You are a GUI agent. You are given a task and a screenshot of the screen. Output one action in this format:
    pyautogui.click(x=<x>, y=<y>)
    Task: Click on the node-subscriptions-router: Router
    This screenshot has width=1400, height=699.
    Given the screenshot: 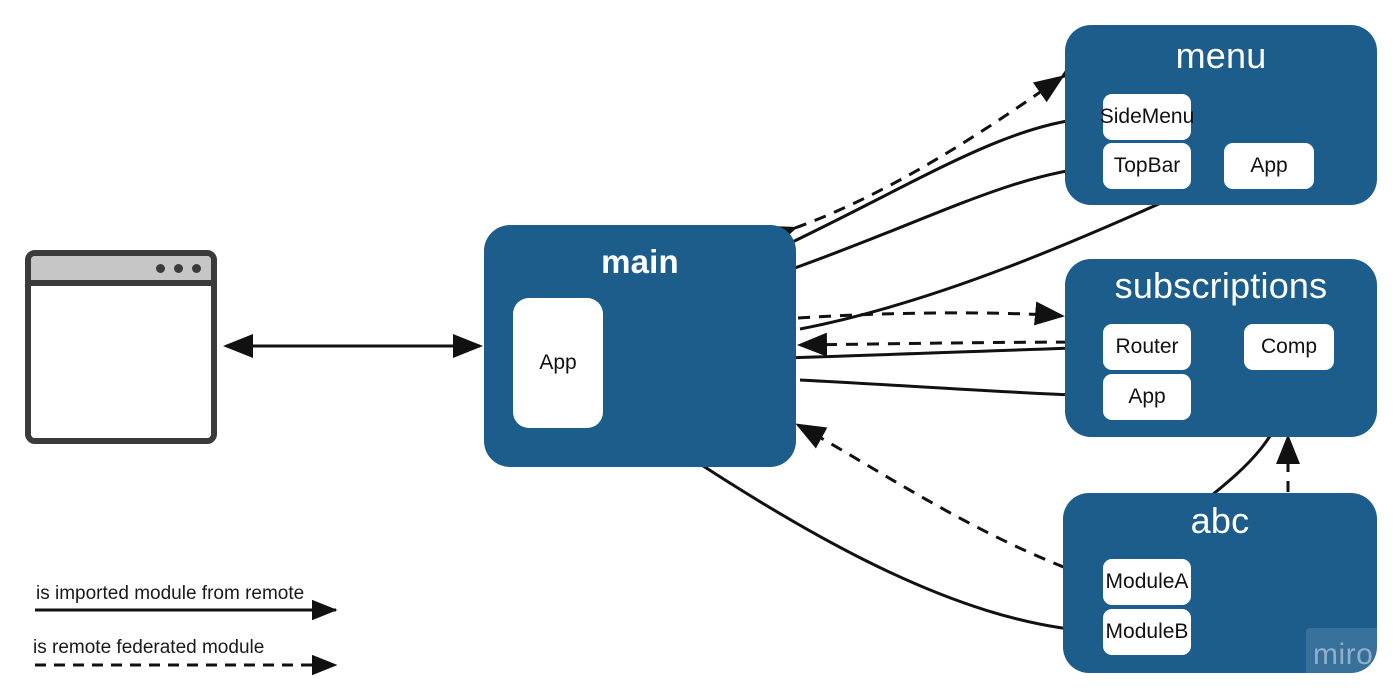 What is the action you would take?
    pyautogui.click(x=1147, y=347)
    